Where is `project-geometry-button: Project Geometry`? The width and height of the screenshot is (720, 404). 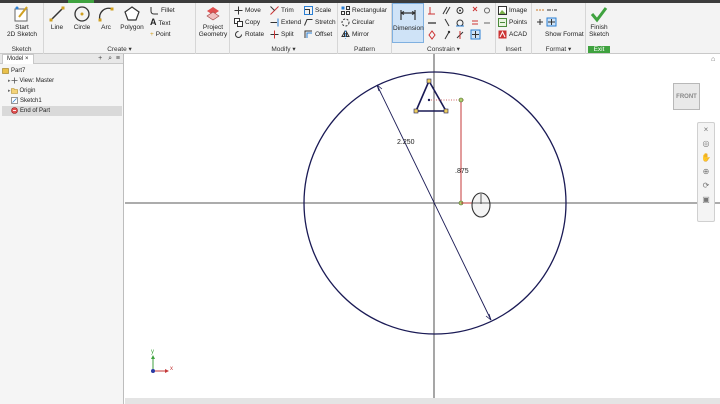 project-geometry-button: Project Geometry is located at coordinates (213, 21).